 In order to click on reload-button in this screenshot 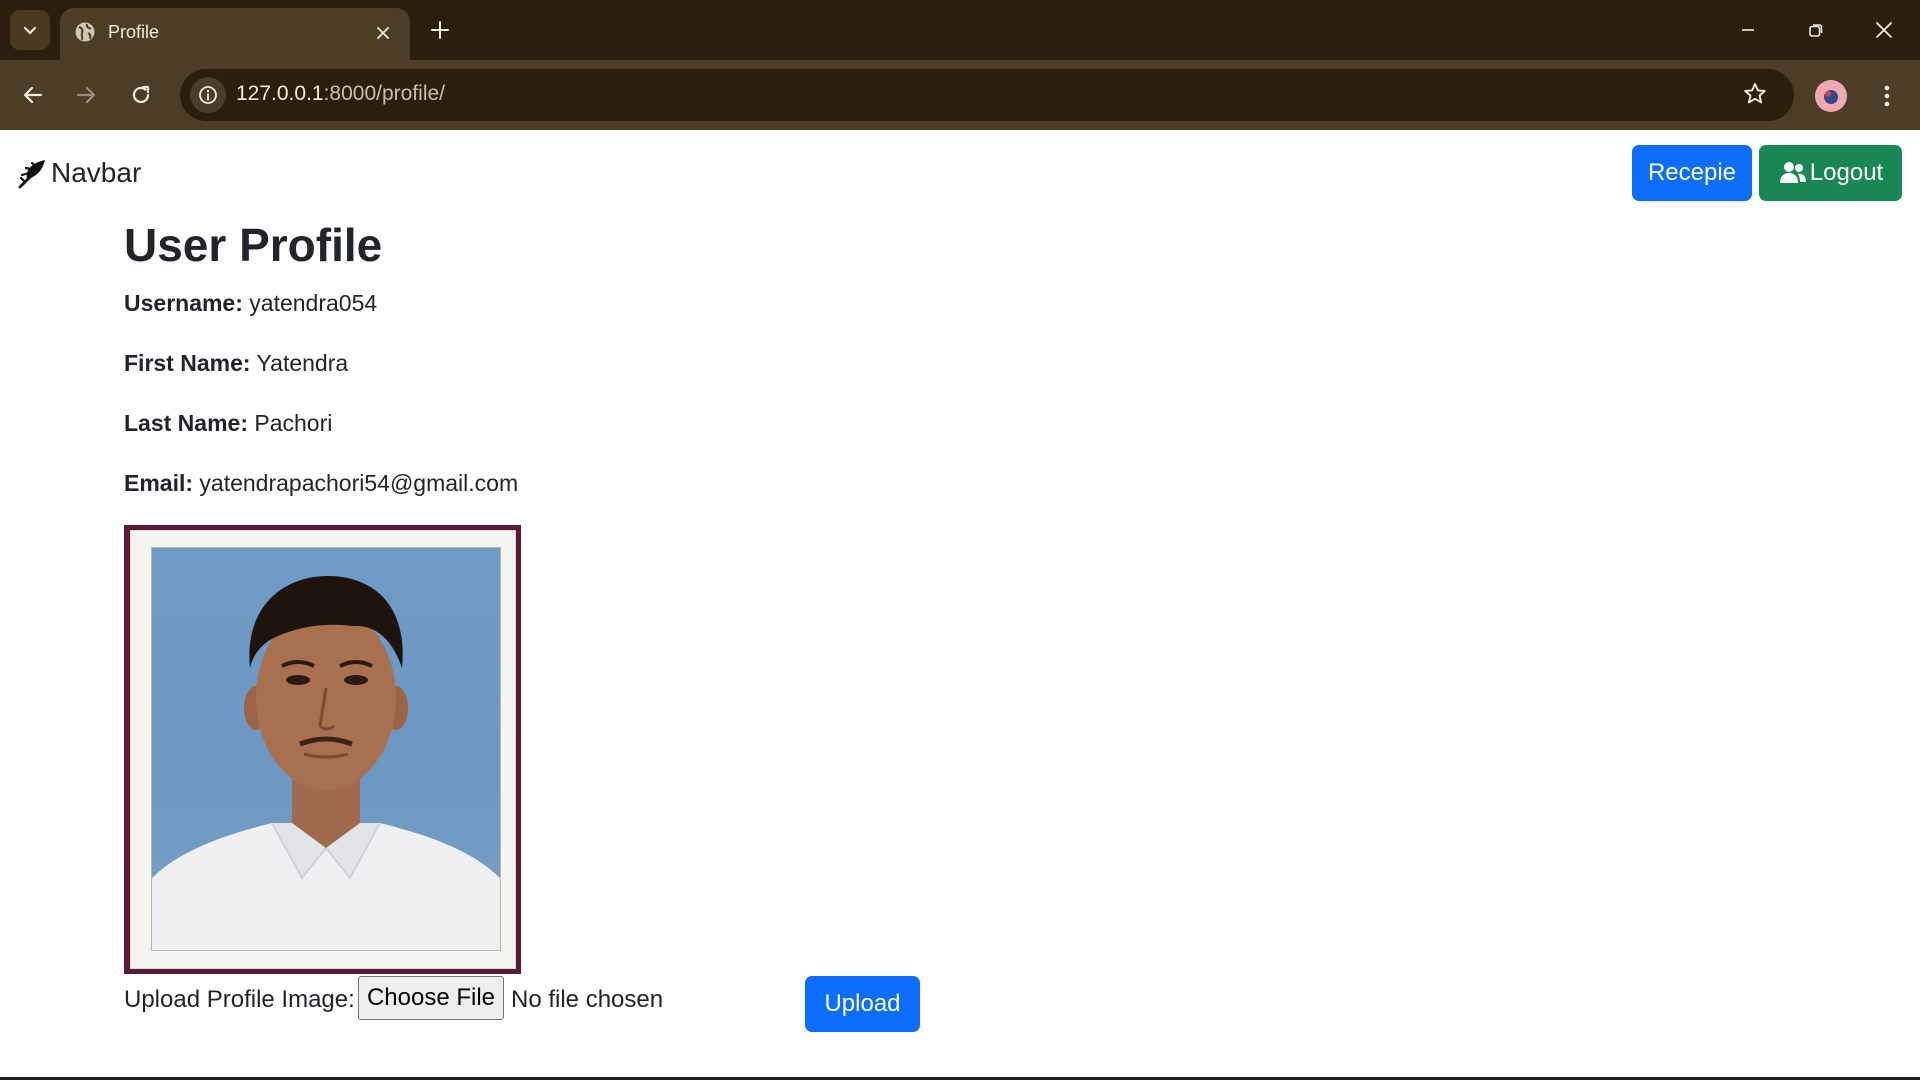, I will do `click(141, 95)`.